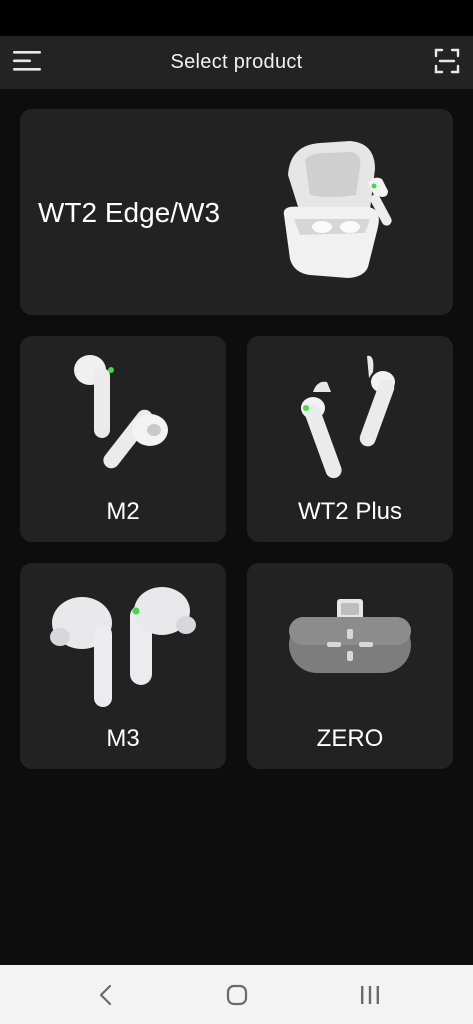 Image resolution: width=473 pixels, height=1024 pixels. Describe the element at coordinates (123, 647) in the screenshot. I see `m3-earbuds-image` at that location.